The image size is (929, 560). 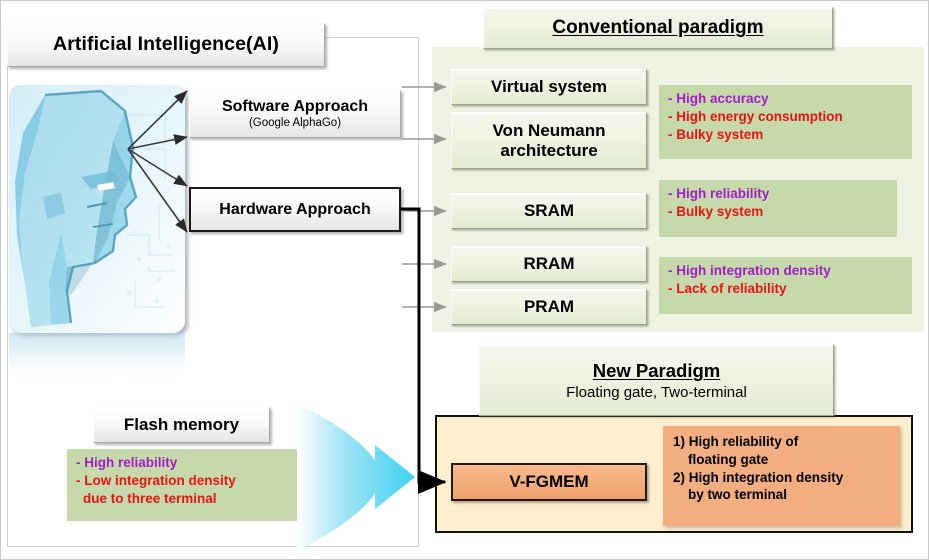 What do you see at coordinates (728, 459) in the screenshot?
I see `benefit-line: floating gate` at bounding box center [728, 459].